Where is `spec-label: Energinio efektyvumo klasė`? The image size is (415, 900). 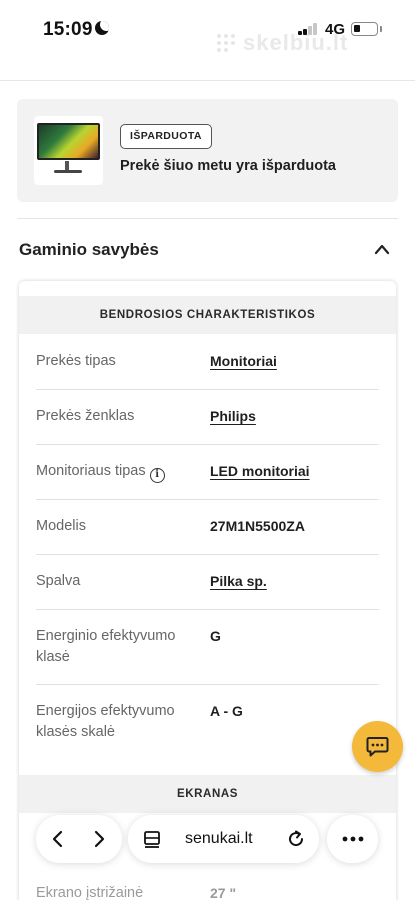 spec-label: Energinio efektyvumo klasė is located at coordinates (106, 646).